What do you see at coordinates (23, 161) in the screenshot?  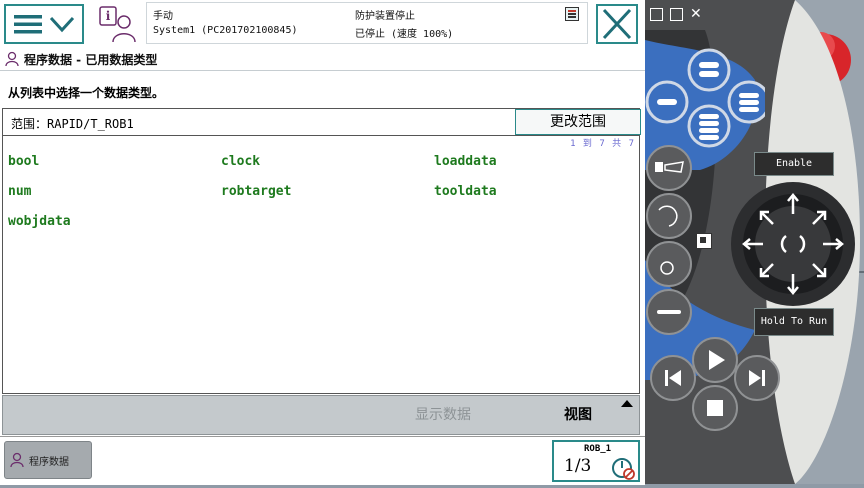 I see `datatype-item-bool: bool` at bounding box center [23, 161].